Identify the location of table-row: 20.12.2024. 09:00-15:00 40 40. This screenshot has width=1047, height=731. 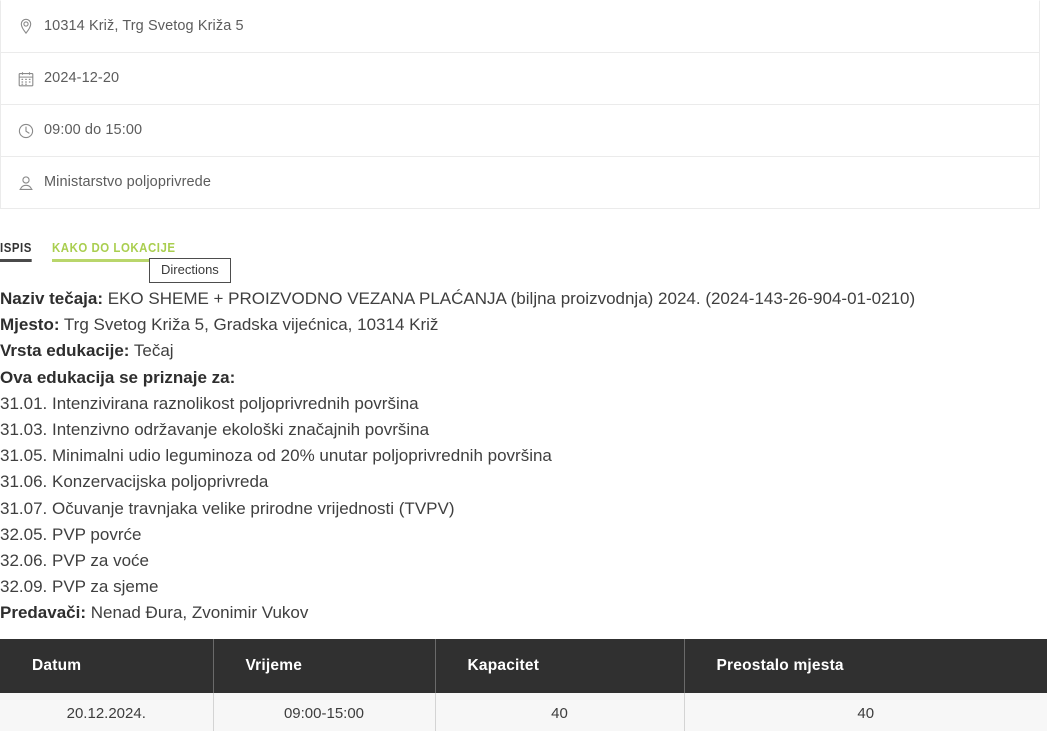
(523, 712).